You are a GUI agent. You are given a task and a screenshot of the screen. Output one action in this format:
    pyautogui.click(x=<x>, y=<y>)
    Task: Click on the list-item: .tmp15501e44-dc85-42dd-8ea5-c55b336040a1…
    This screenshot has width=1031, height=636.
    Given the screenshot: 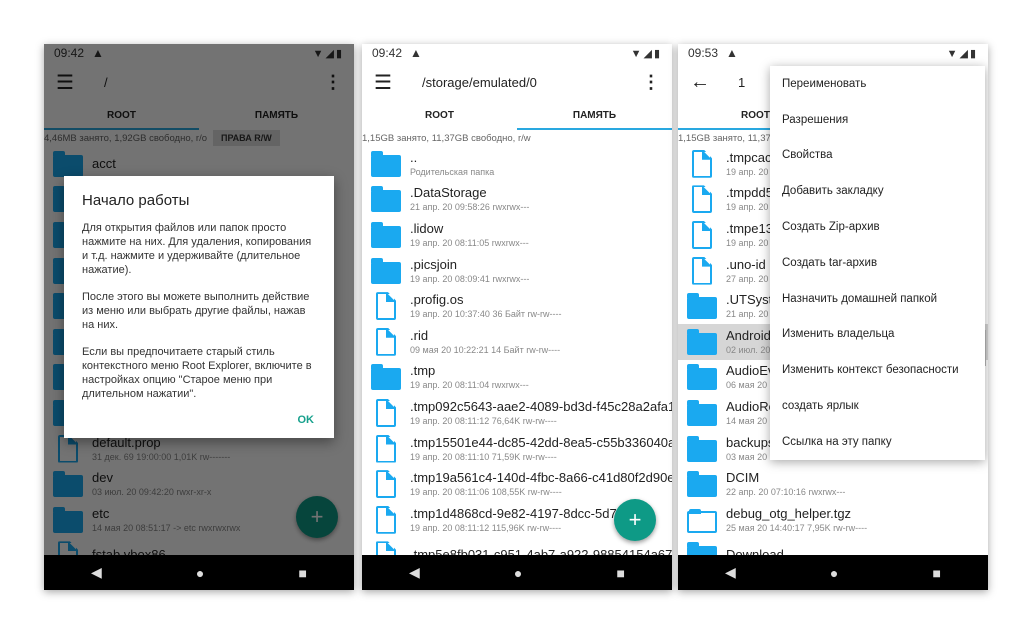 What is the action you would take?
    pyautogui.click(x=517, y=449)
    